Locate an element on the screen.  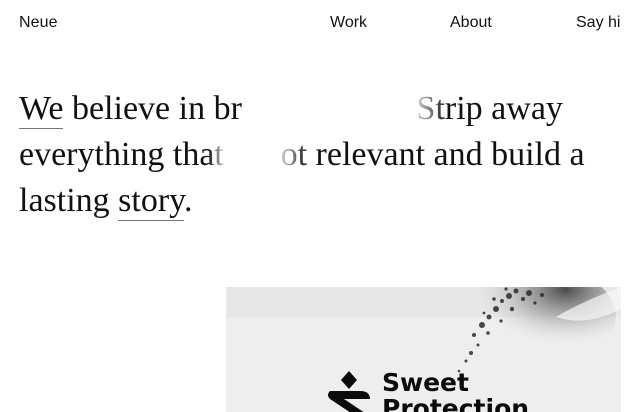
nav-link-about: About is located at coordinates (471, 23).